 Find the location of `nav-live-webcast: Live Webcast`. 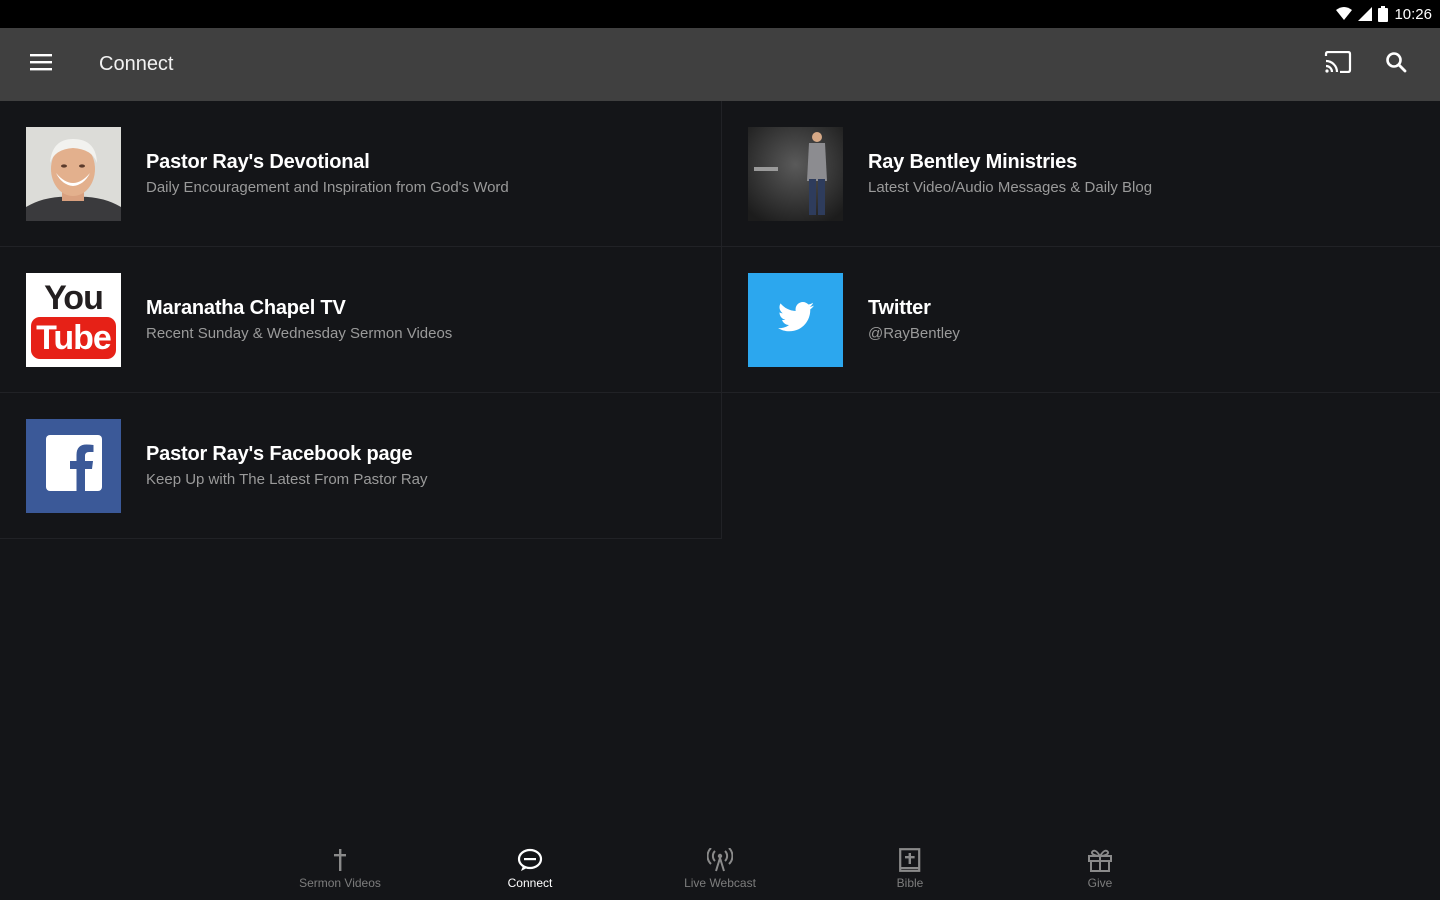

nav-live-webcast: Live Webcast is located at coordinates (720, 870).